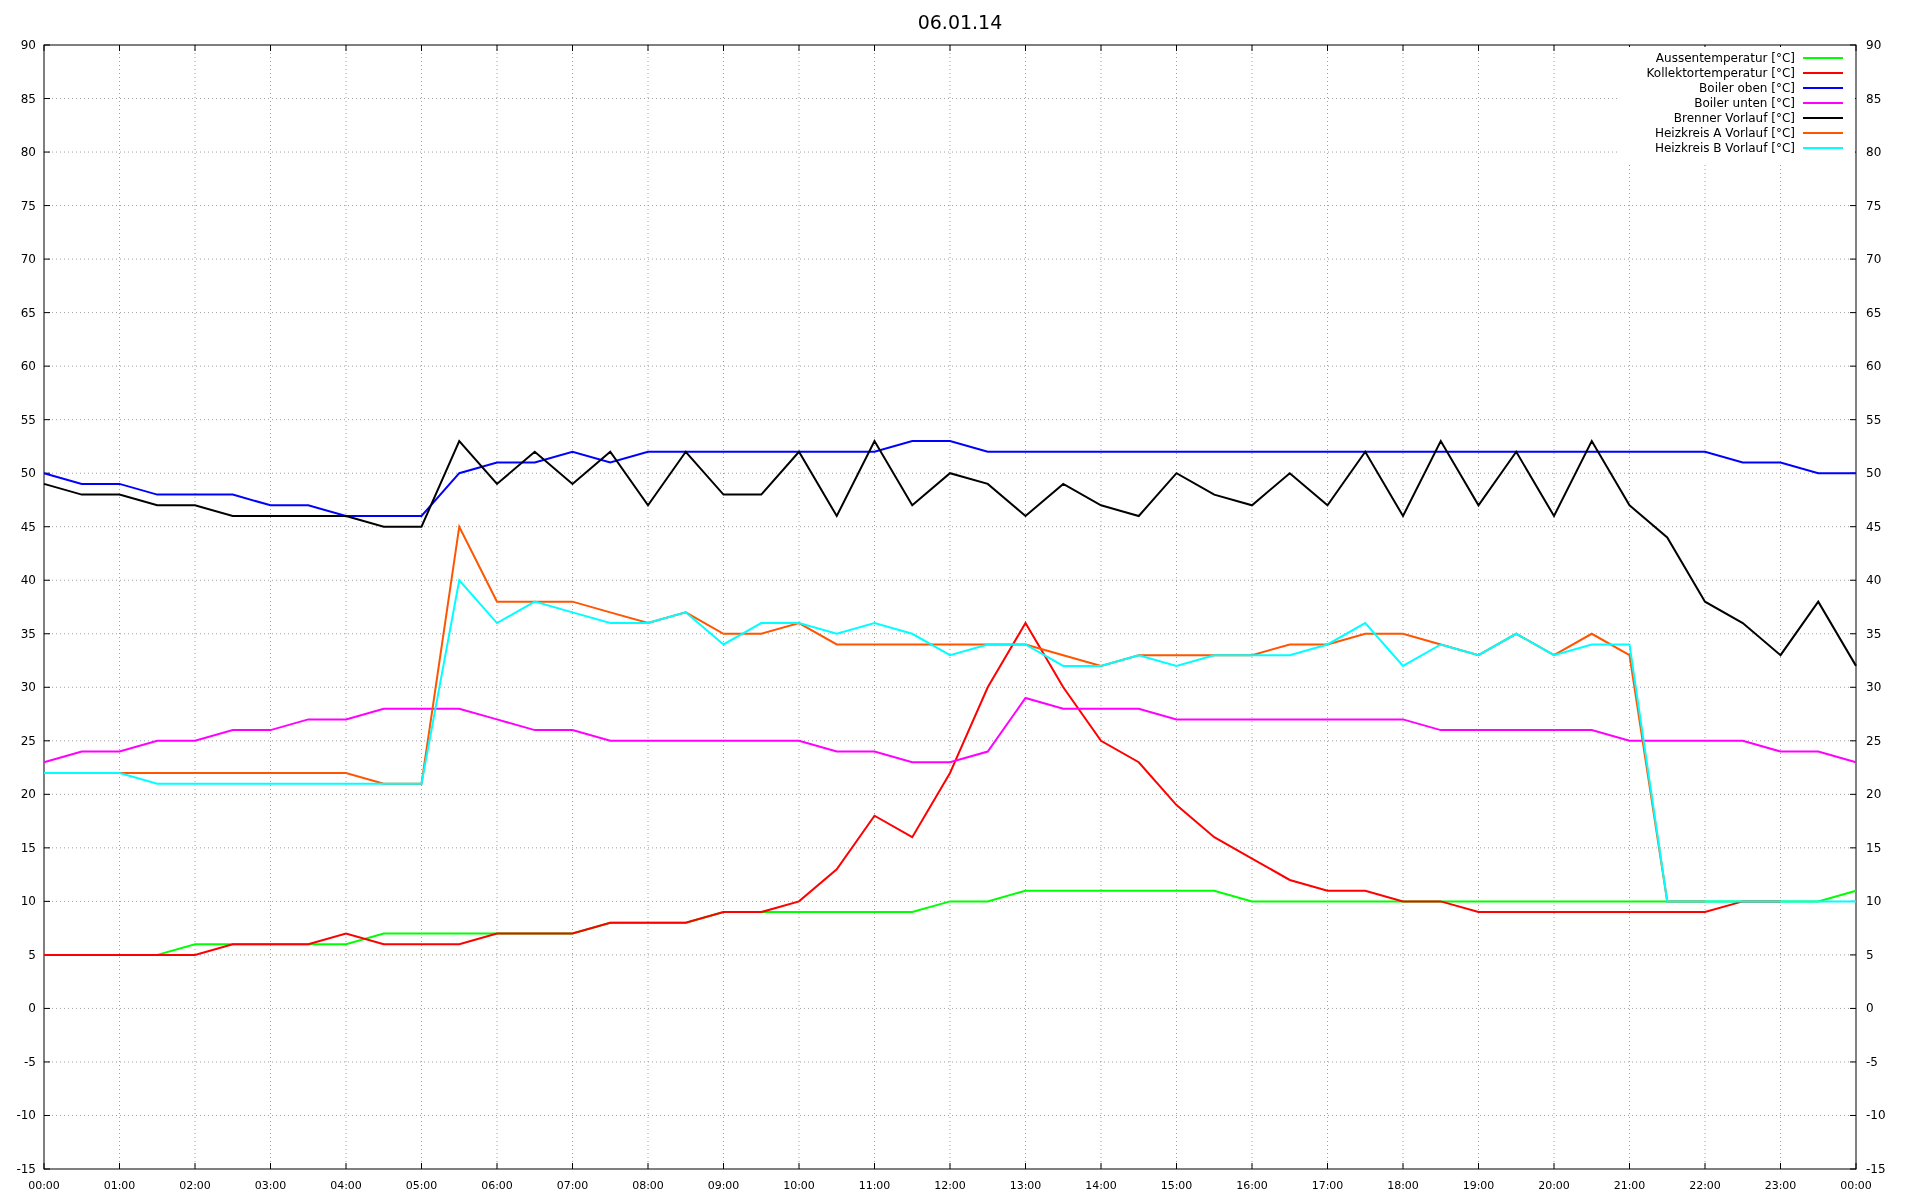  What do you see at coordinates (421, 1185) in the screenshot?
I see `x-tick-label: 05:00` at bounding box center [421, 1185].